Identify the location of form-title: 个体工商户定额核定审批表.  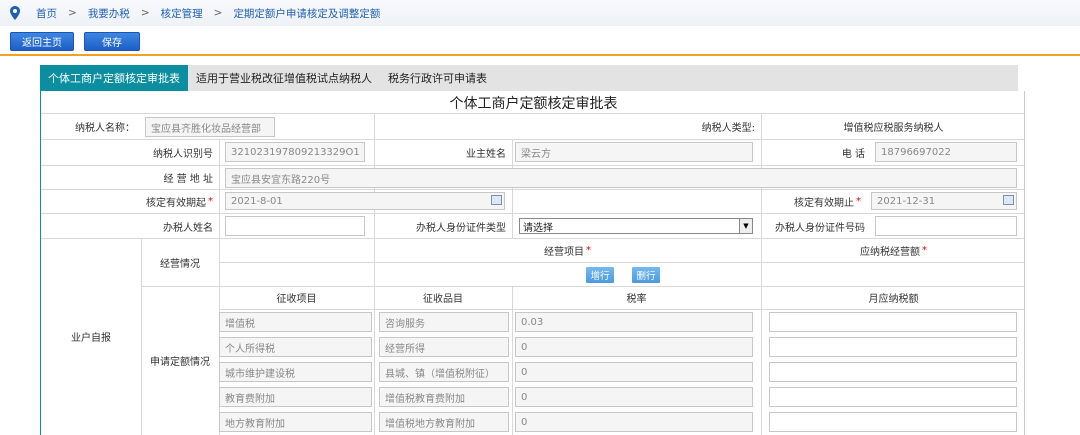
(533, 104).